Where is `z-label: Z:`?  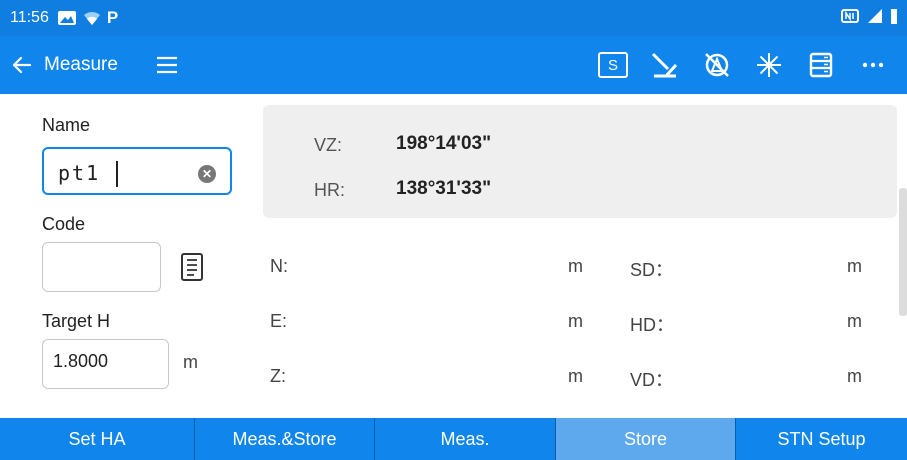
z-label: Z: is located at coordinates (278, 376).